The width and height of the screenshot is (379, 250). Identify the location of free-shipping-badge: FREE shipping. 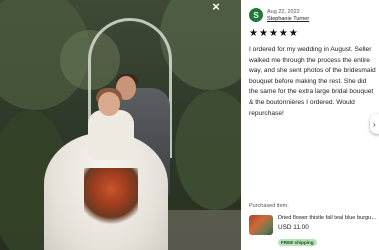
(297, 242).